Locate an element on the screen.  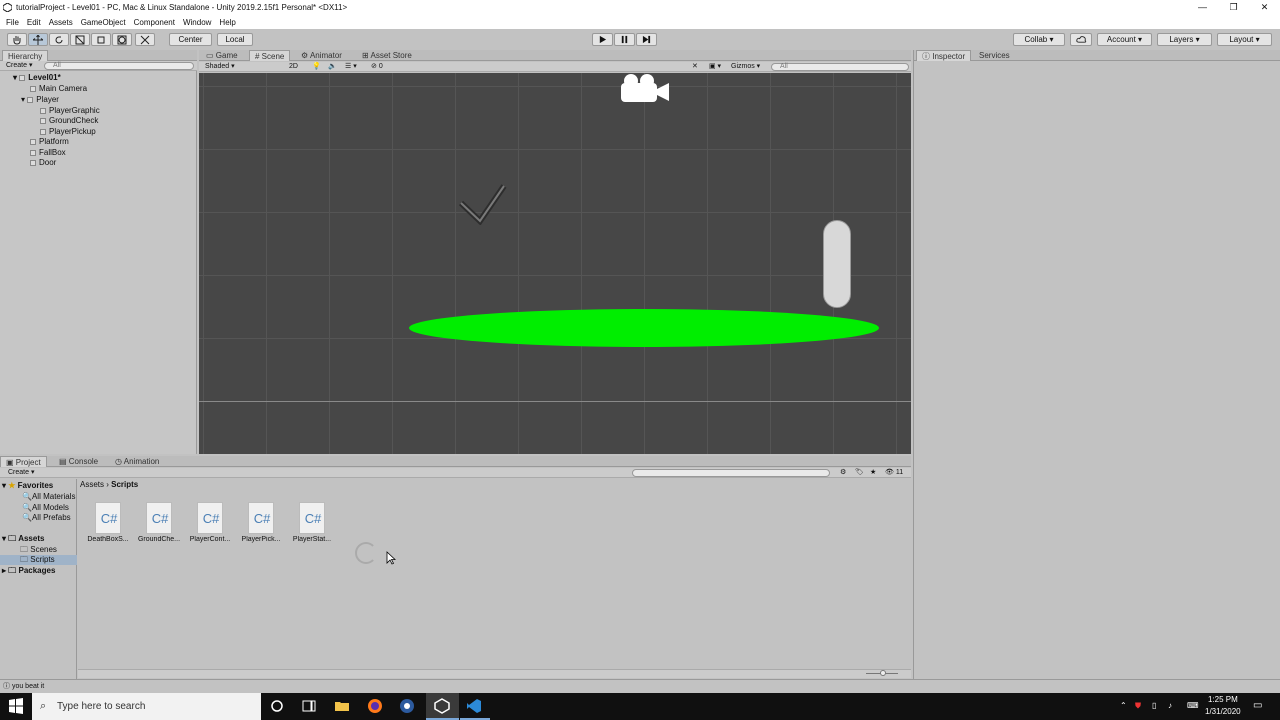
packages-item: ▸ 🗀 Packages is located at coordinates (28, 571).